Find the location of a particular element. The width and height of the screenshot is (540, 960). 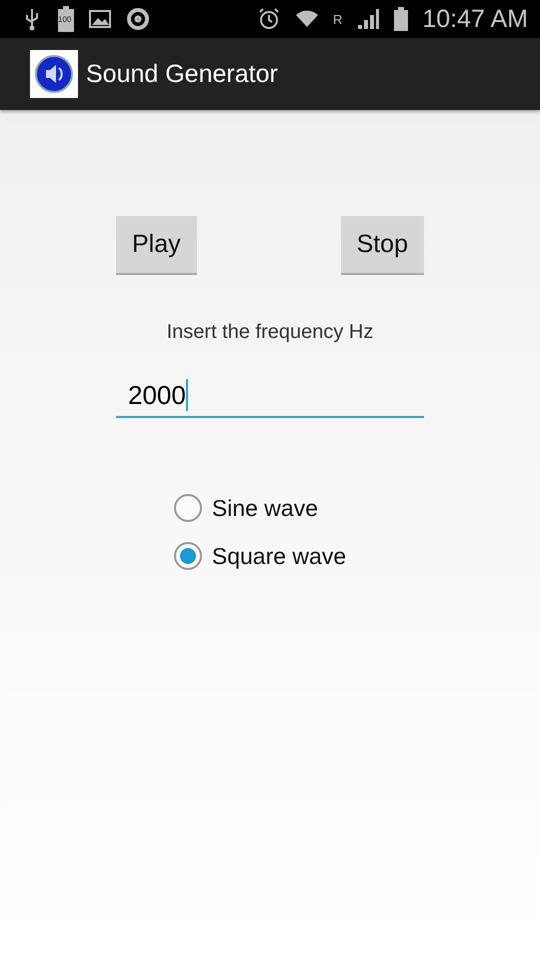

alarm-icon is located at coordinates (268, 19).